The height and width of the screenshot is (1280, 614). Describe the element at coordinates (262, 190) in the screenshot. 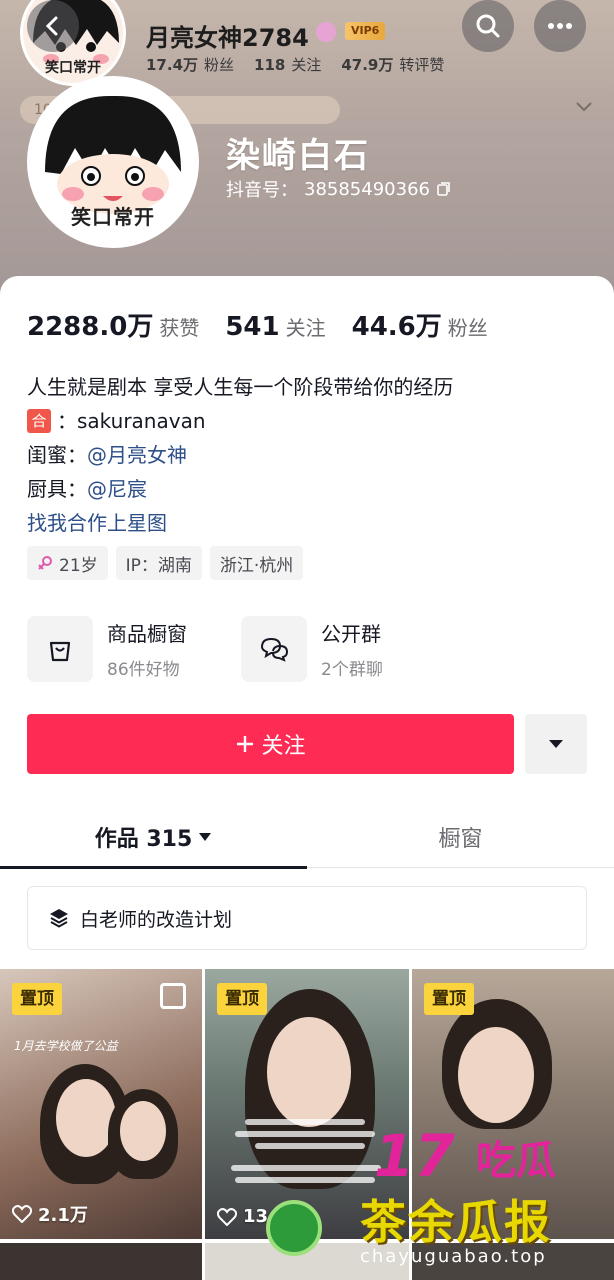

I see `douyin-id-label: 抖音号：` at that location.